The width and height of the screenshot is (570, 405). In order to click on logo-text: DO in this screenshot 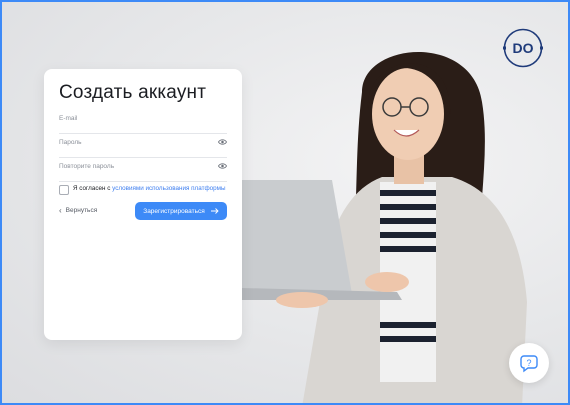, I will do `click(523, 48)`.